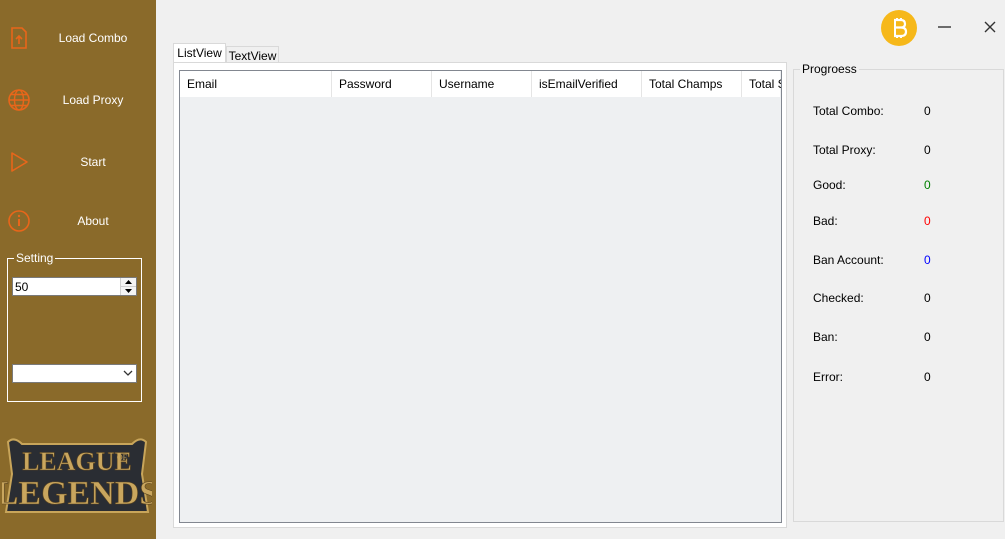 The width and height of the screenshot is (1005, 539). I want to click on start-button: Start, so click(78, 162).